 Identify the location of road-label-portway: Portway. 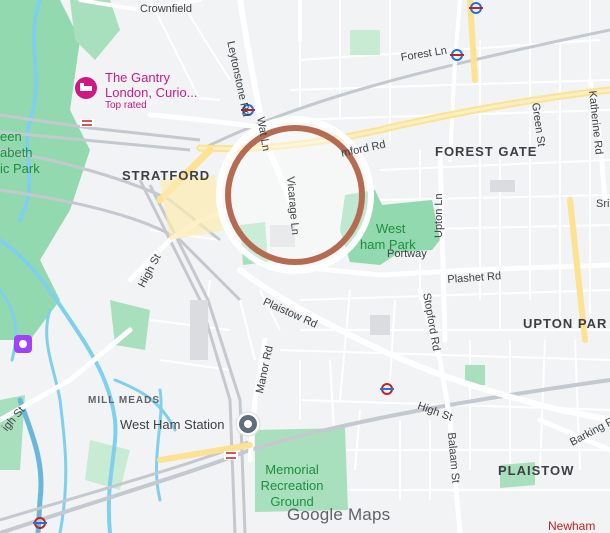
(407, 254).